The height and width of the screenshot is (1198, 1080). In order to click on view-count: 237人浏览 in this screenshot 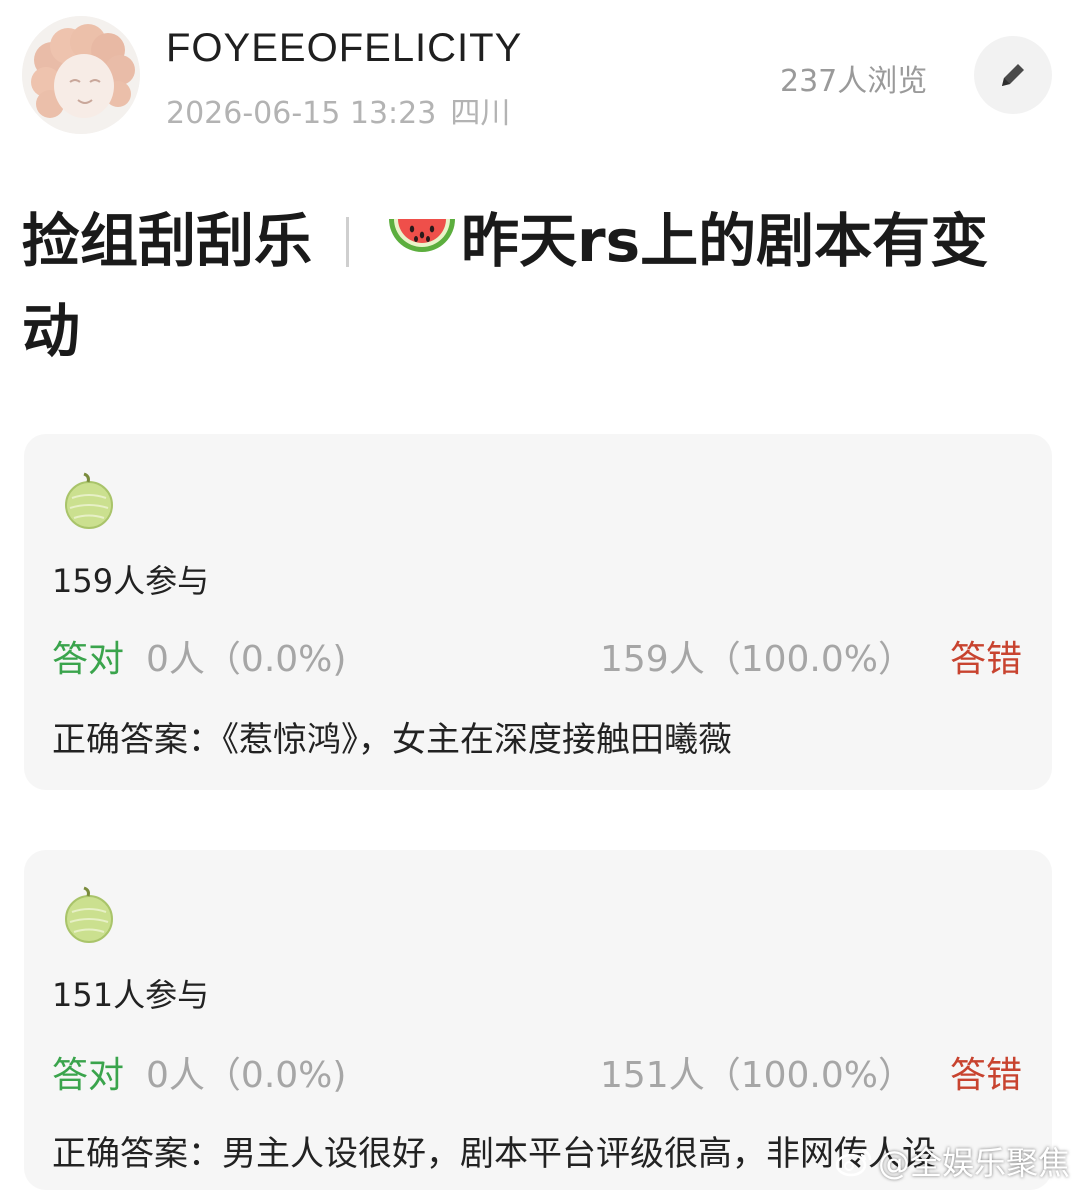, I will do `click(854, 81)`.